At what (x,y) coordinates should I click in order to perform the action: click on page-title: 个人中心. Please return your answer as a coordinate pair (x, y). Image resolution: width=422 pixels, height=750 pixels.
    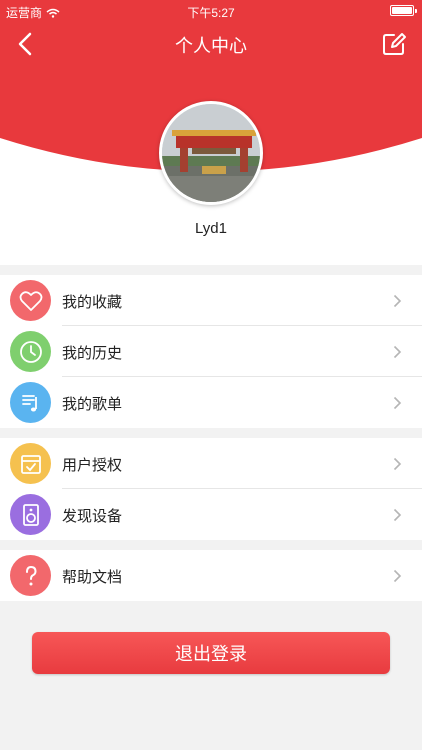
    Looking at the image, I should click on (211, 46).